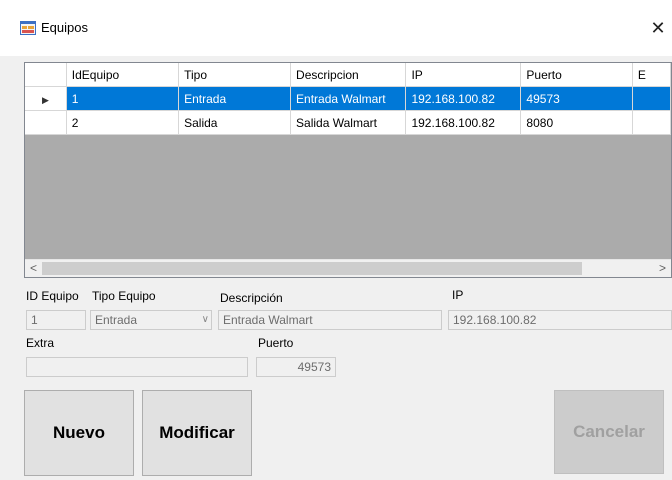 This screenshot has width=672, height=480. I want to click on chevron-down-icon: ∨, so click(205, 319).